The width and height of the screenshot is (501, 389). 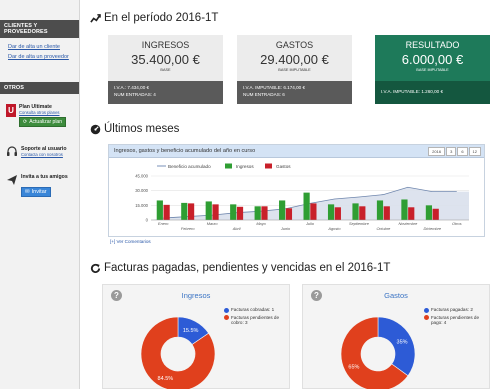 I want to click on range-3-button: 3, so click(x=451, y=151).